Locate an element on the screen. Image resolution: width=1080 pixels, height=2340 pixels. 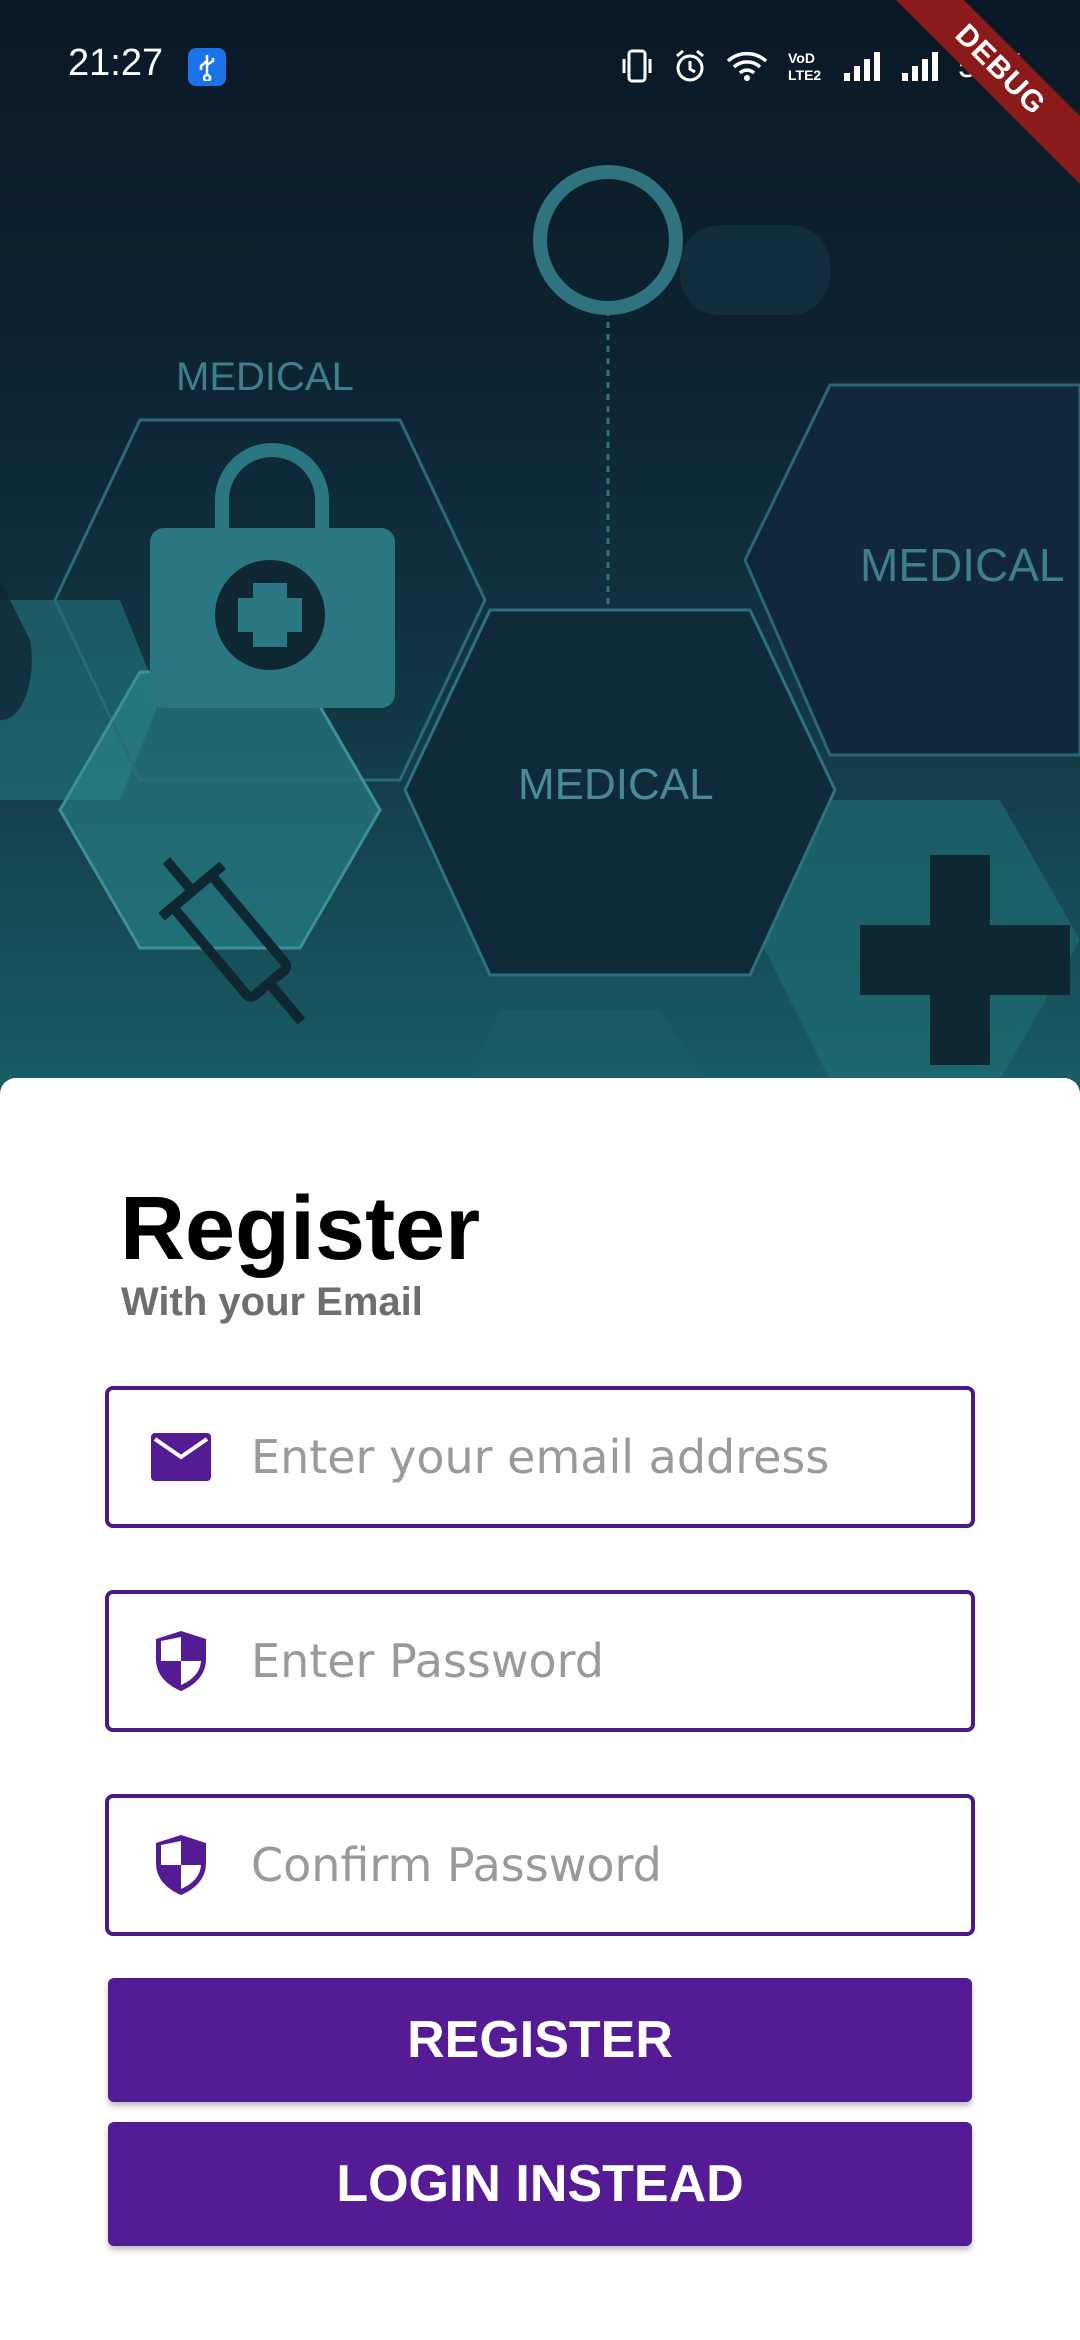
confirm-password-field is located at coordinates (540, 1865).